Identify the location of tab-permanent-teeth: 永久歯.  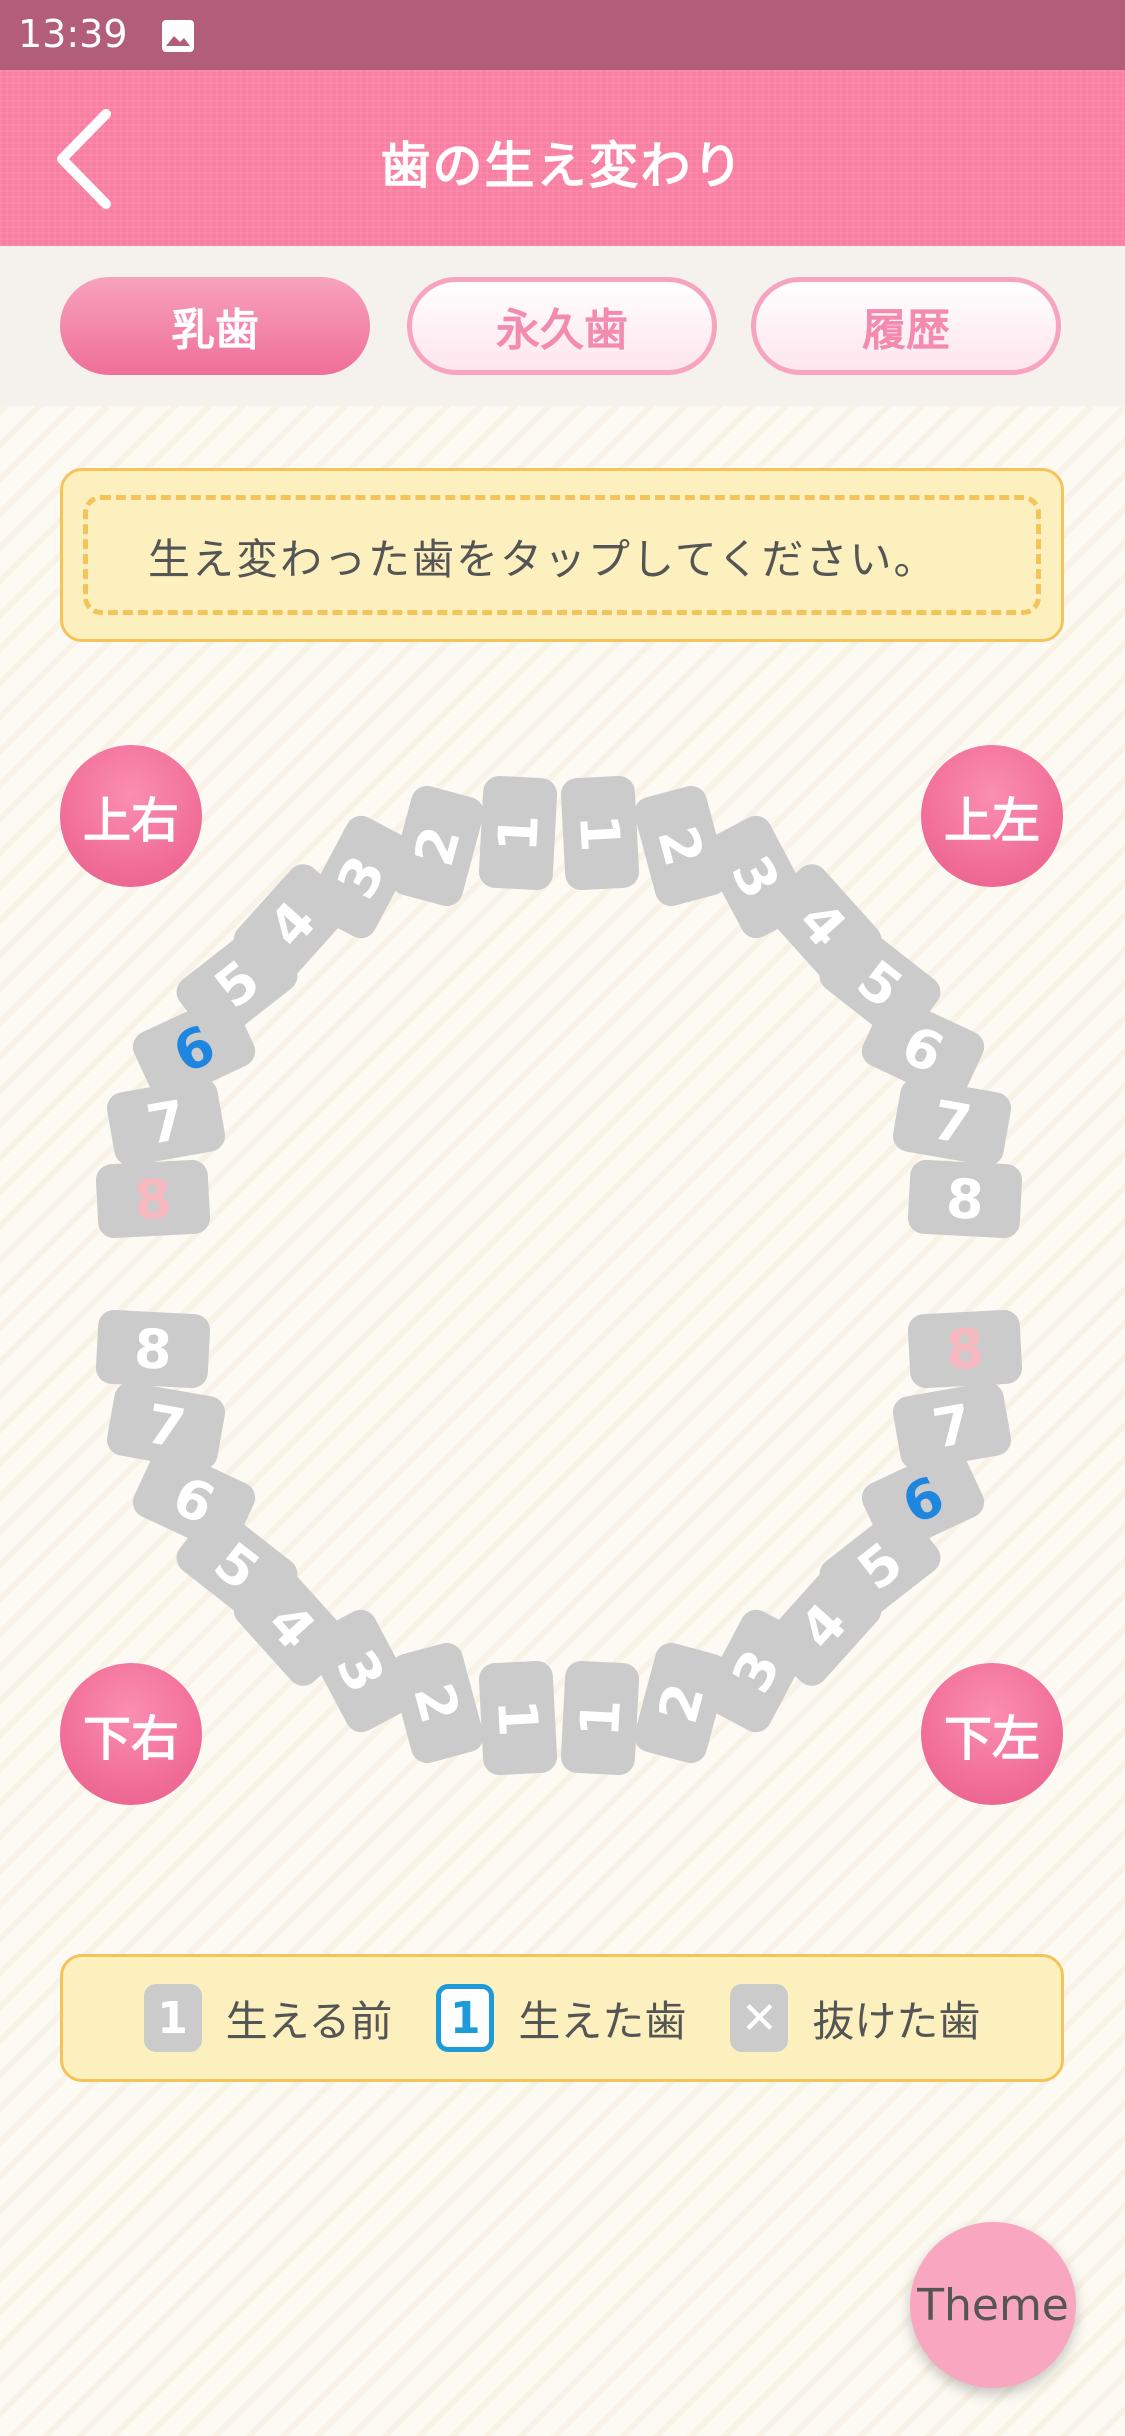
(562, 326).